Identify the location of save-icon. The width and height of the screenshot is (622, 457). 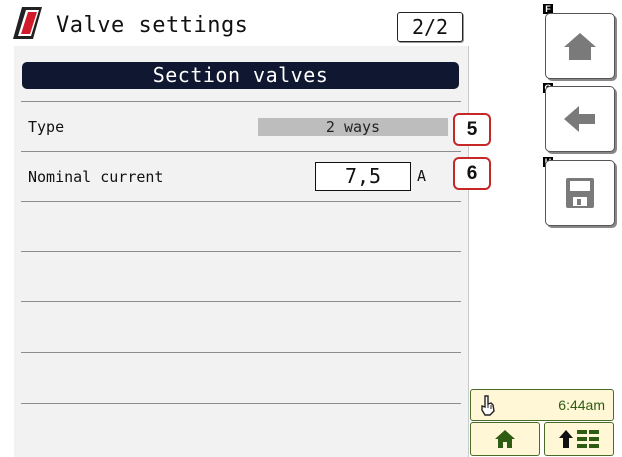
(580, 193).